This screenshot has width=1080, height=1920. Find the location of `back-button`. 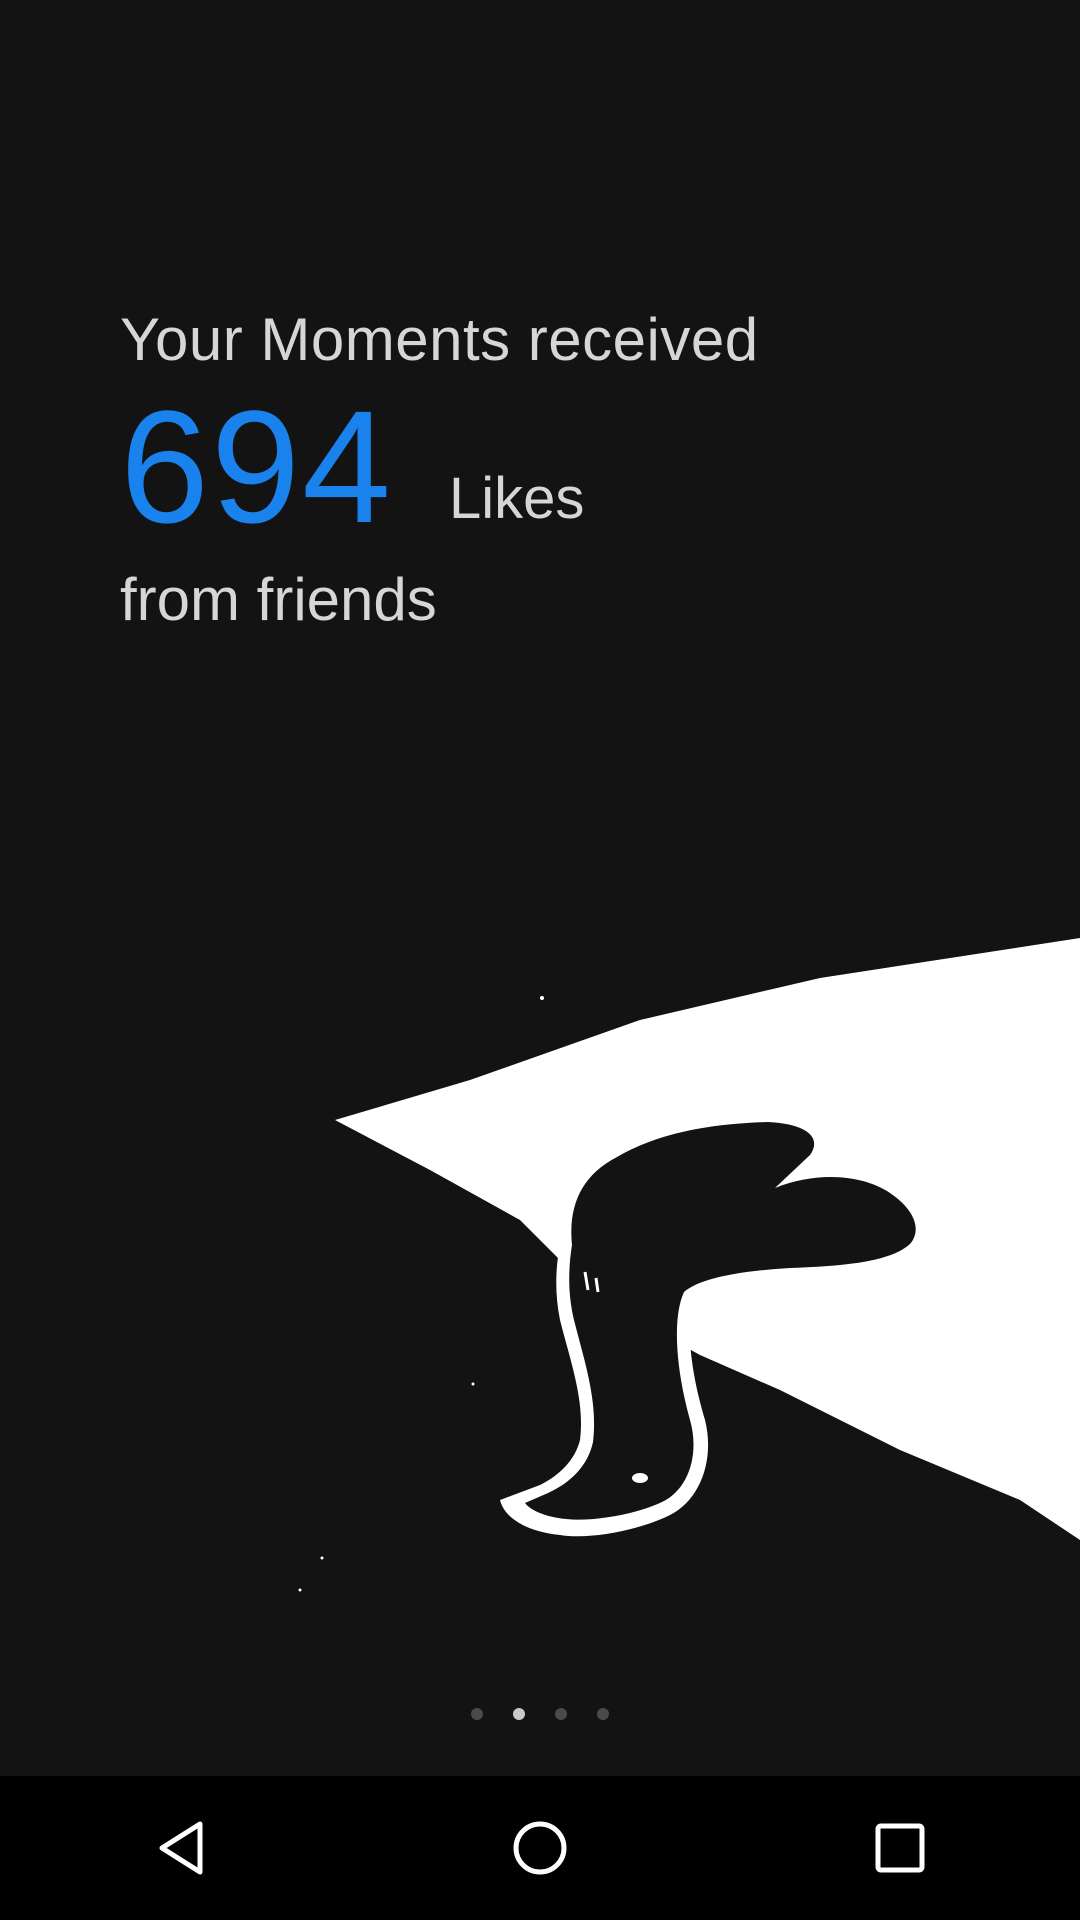

back-button is located at coordinates (180, 1848).